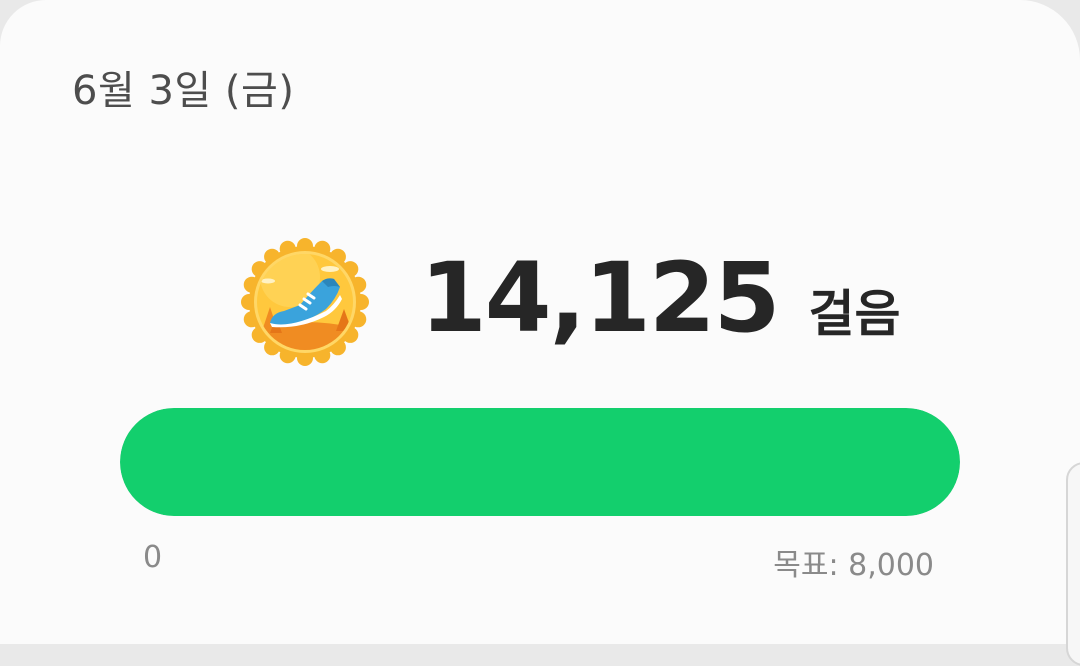 The image size is (1080, 666). What do you see at coordinates (600, 298) in the screenshot?
I see `steps-count: 14,125` at bounding box center [600, 298].